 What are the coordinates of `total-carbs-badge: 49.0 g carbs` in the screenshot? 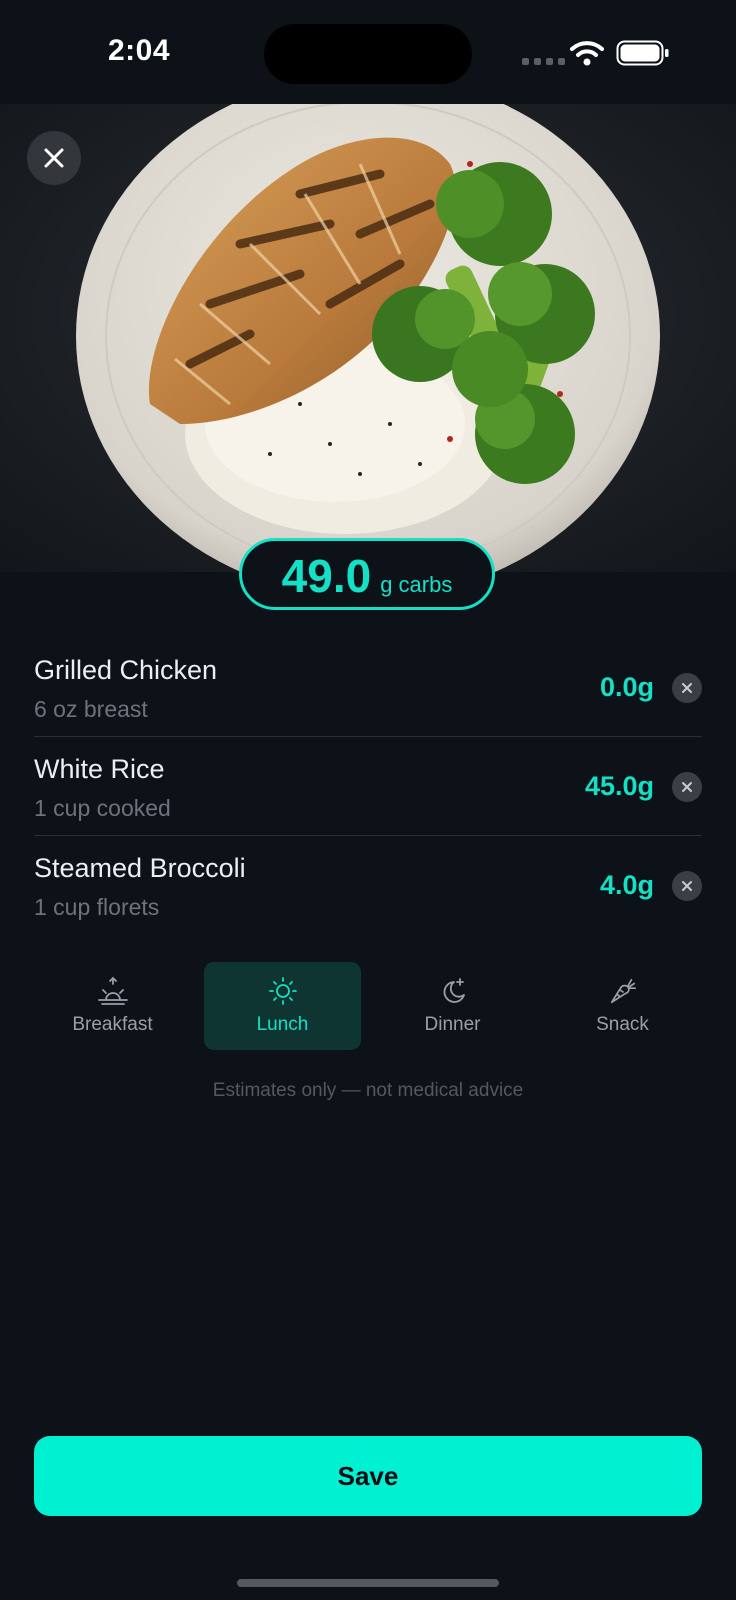 It's located at (367, 574).